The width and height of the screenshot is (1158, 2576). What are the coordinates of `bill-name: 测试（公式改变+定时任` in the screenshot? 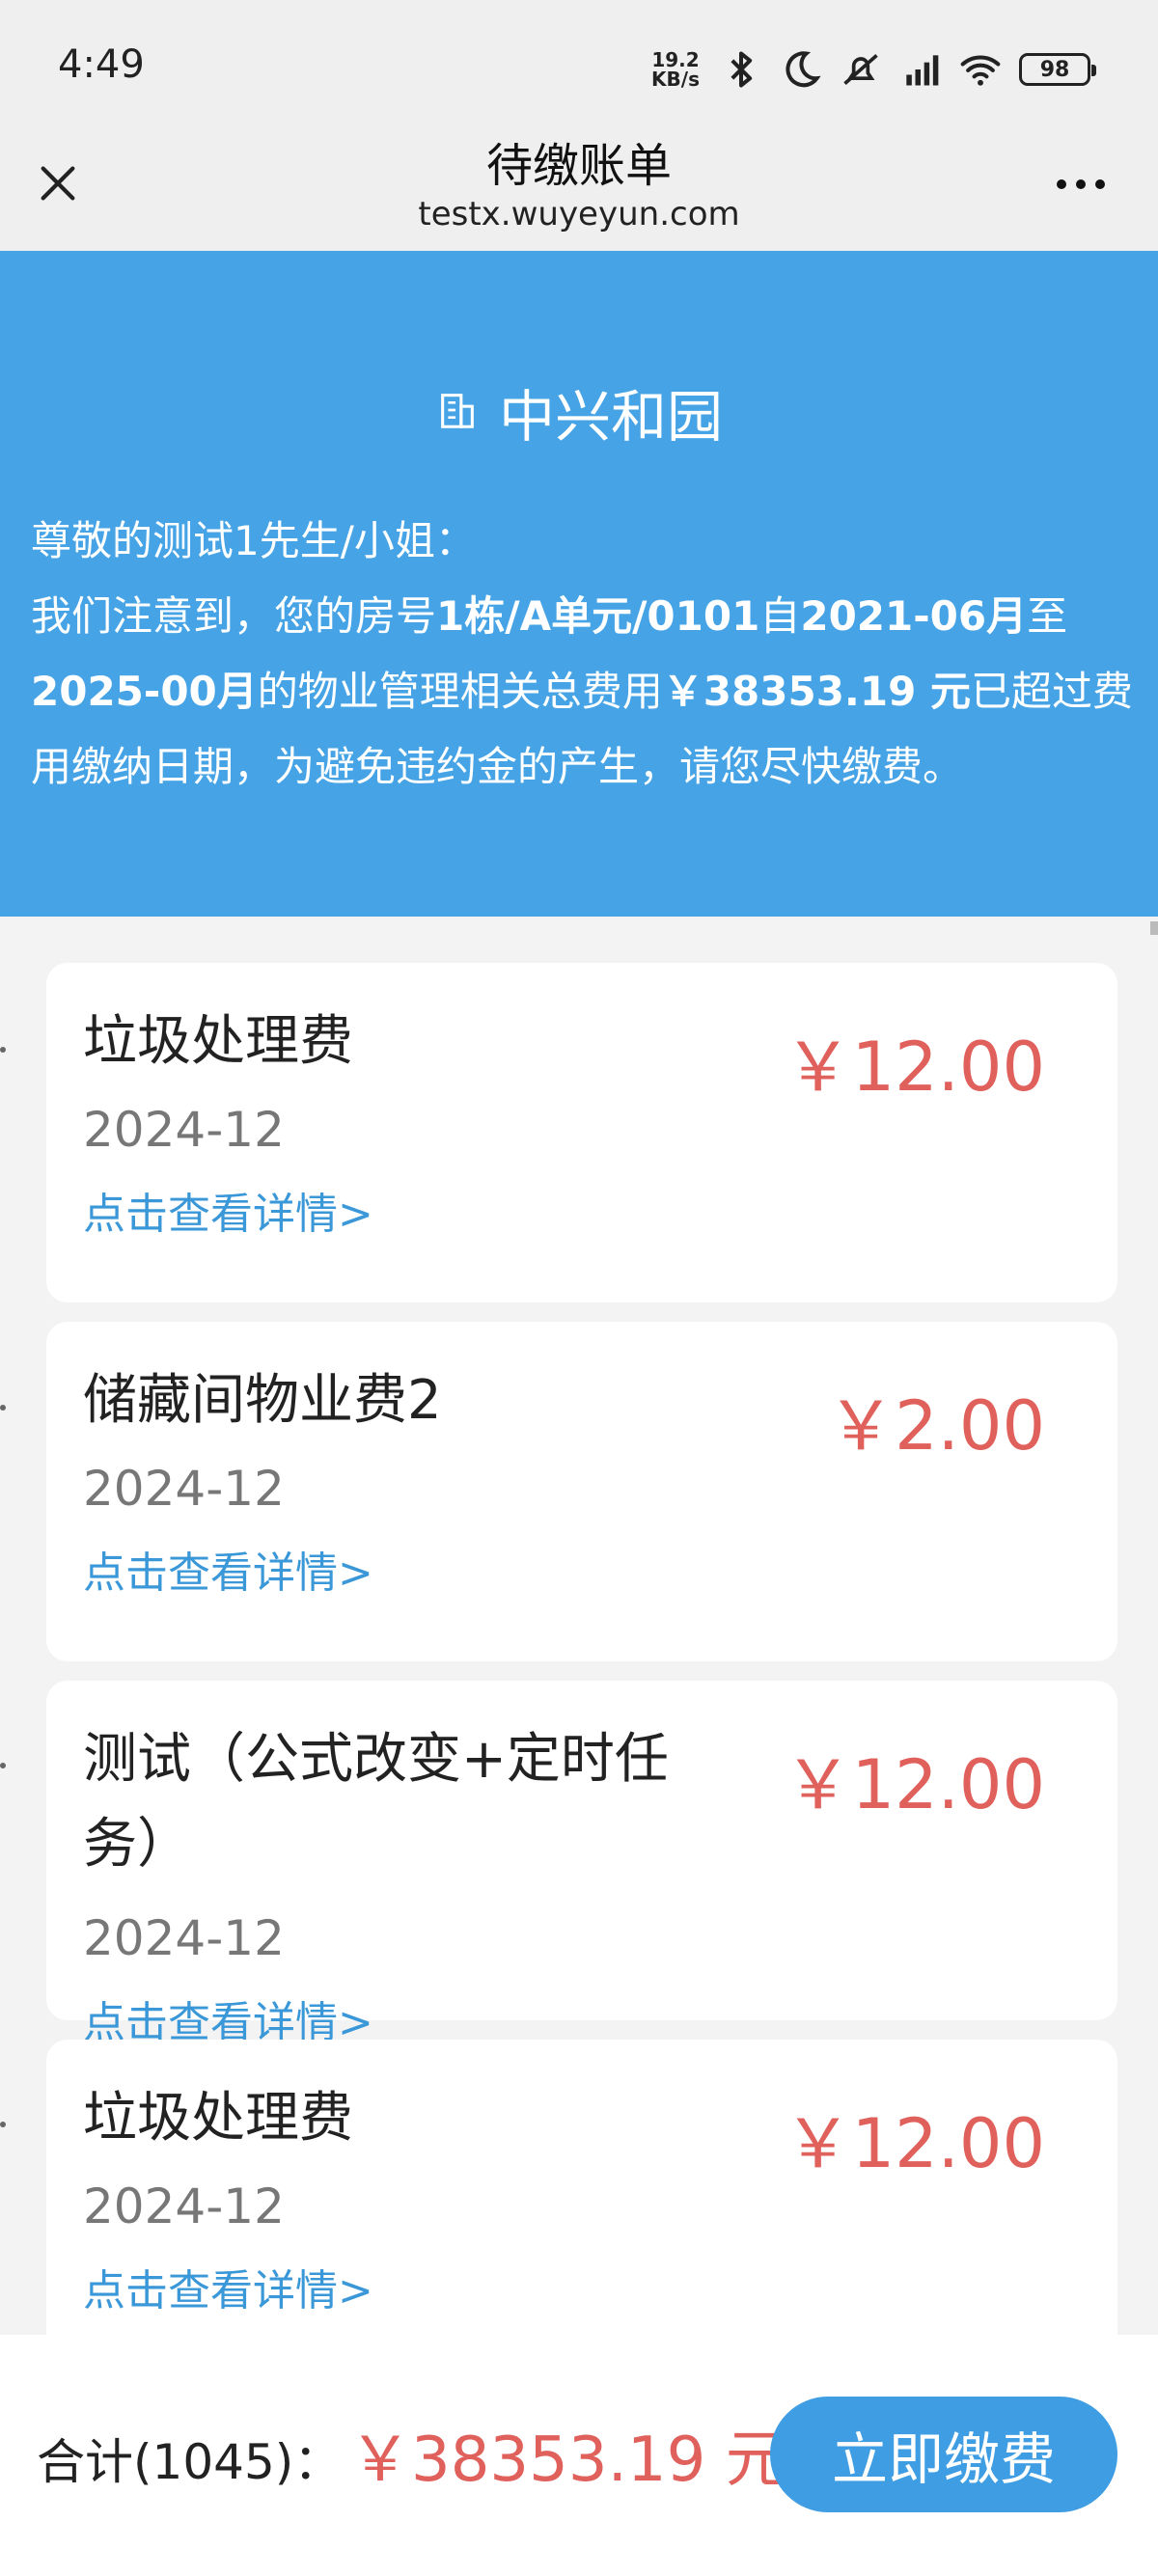 It's located at (376, 1760).